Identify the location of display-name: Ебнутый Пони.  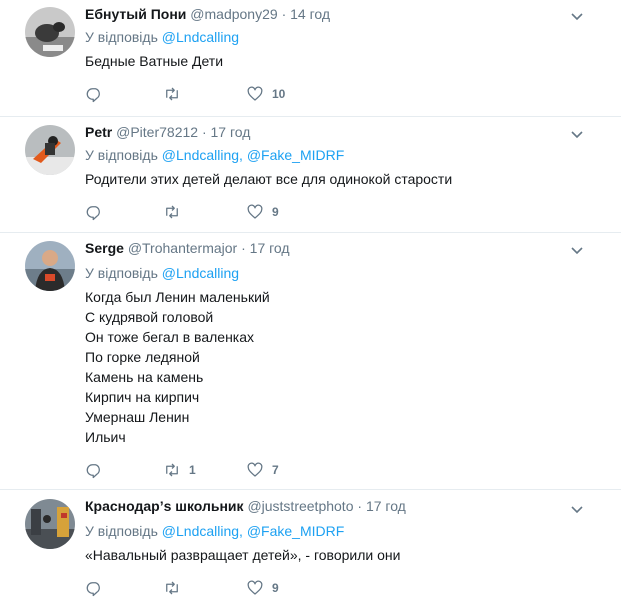
(135, 14).